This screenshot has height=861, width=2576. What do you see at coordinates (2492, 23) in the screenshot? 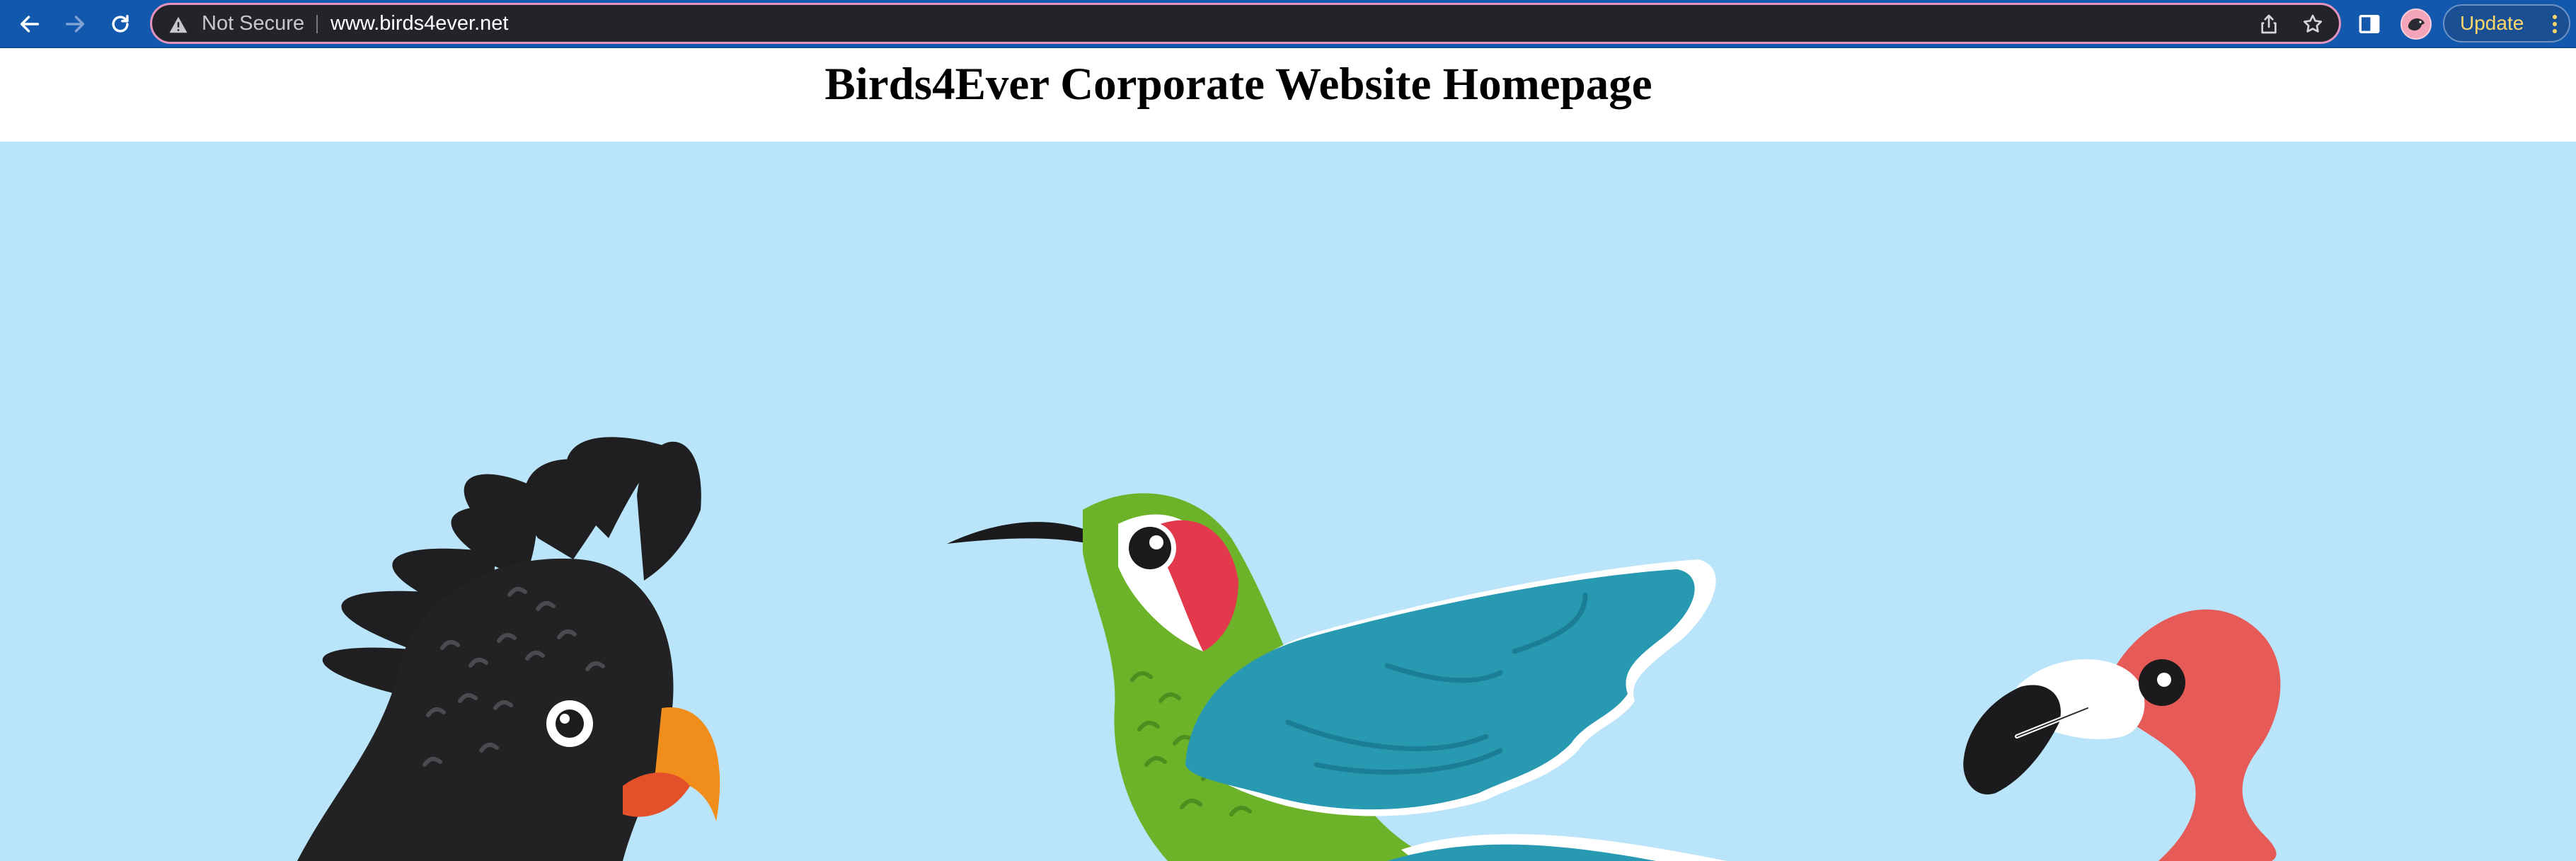
I see `update-button-label: Update` at bounding box center [2492, 23].